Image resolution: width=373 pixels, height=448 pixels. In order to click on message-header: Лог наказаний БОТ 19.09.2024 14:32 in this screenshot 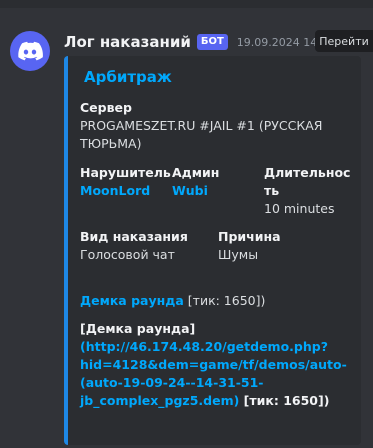, I will do `click(199, 42)`.